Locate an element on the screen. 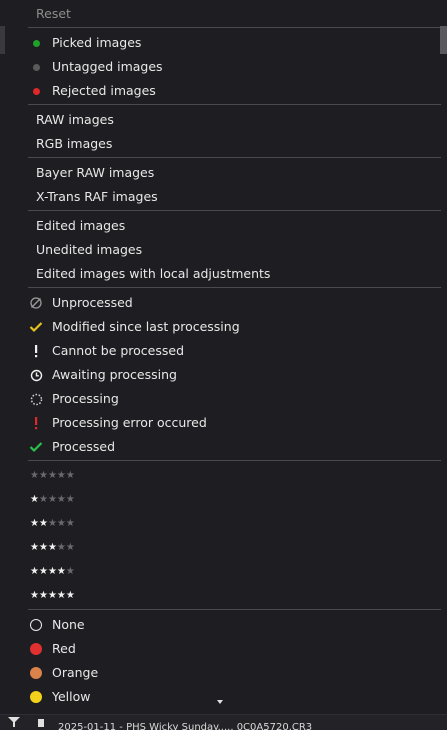 This screenshot has height=730, width=447. menu-item-label: Edited images is located at coordinates (81, 225).